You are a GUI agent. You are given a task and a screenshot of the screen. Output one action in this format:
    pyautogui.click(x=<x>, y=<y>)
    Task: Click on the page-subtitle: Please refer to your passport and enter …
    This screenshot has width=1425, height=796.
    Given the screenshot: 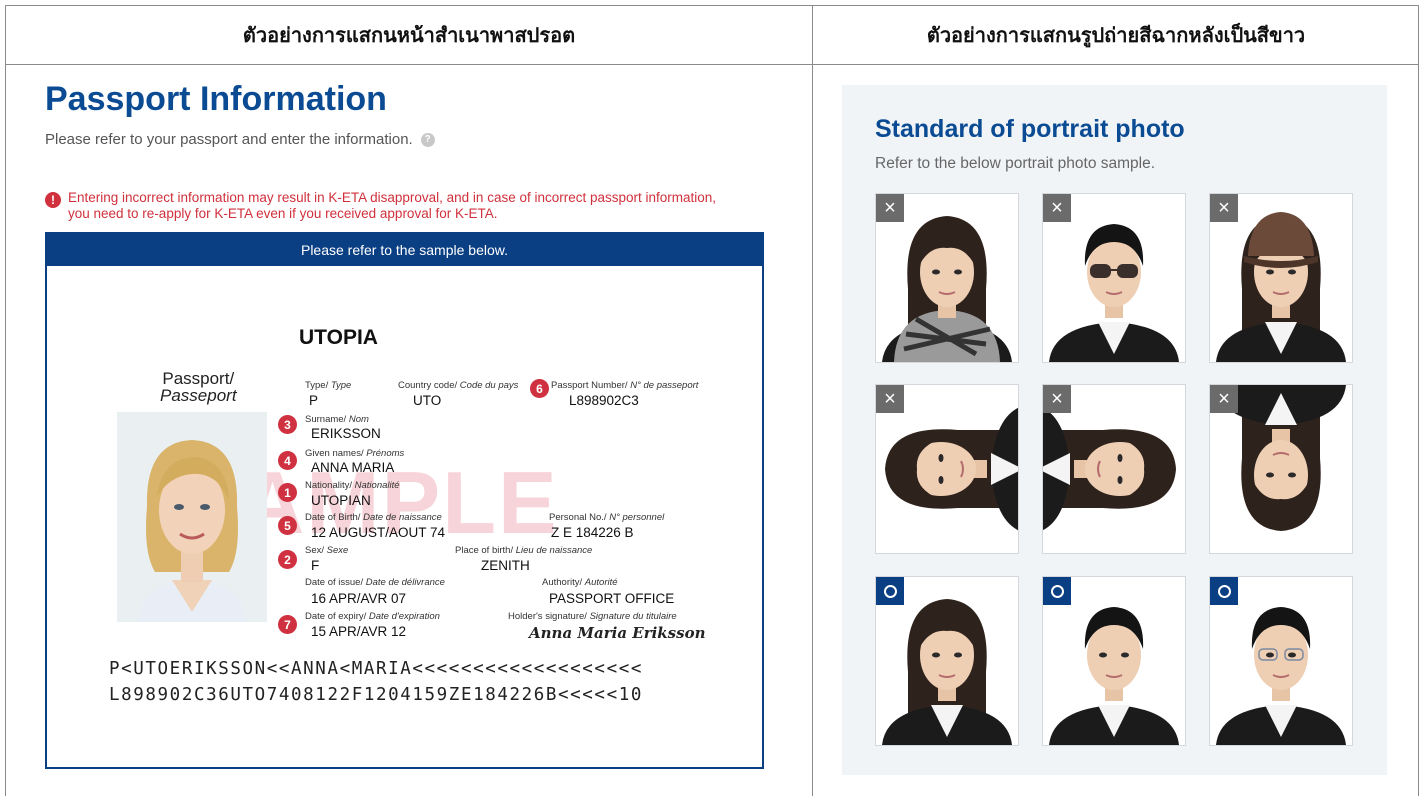 What is the action you would take?
    pyautogui.click(x=240, y=139)
    